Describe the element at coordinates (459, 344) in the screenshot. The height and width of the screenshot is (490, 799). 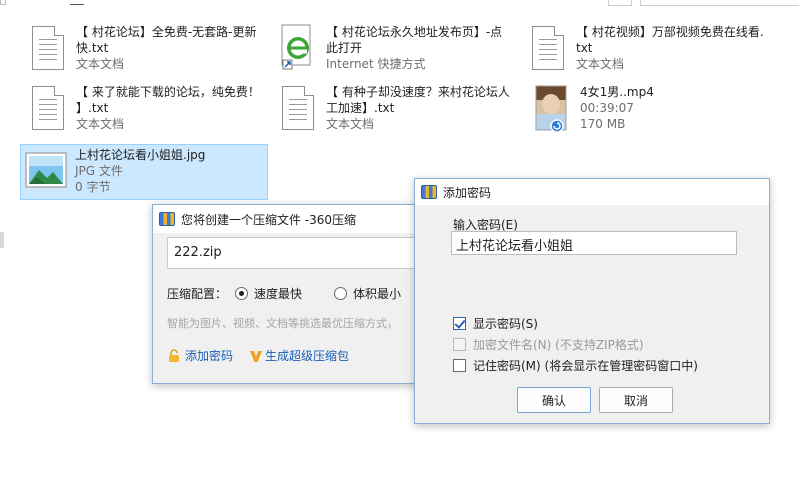
I see `encrypt-names-checkbox` at that location.